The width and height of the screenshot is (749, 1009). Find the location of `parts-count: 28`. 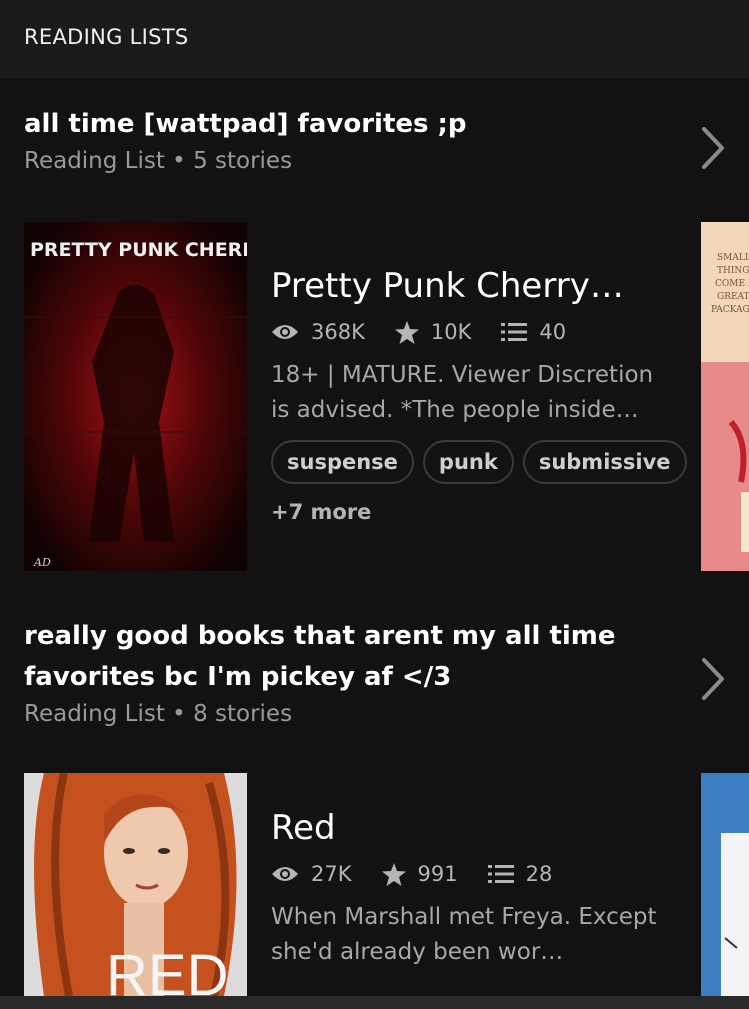

parts-count: 28 is located at coordinates (539, 874).